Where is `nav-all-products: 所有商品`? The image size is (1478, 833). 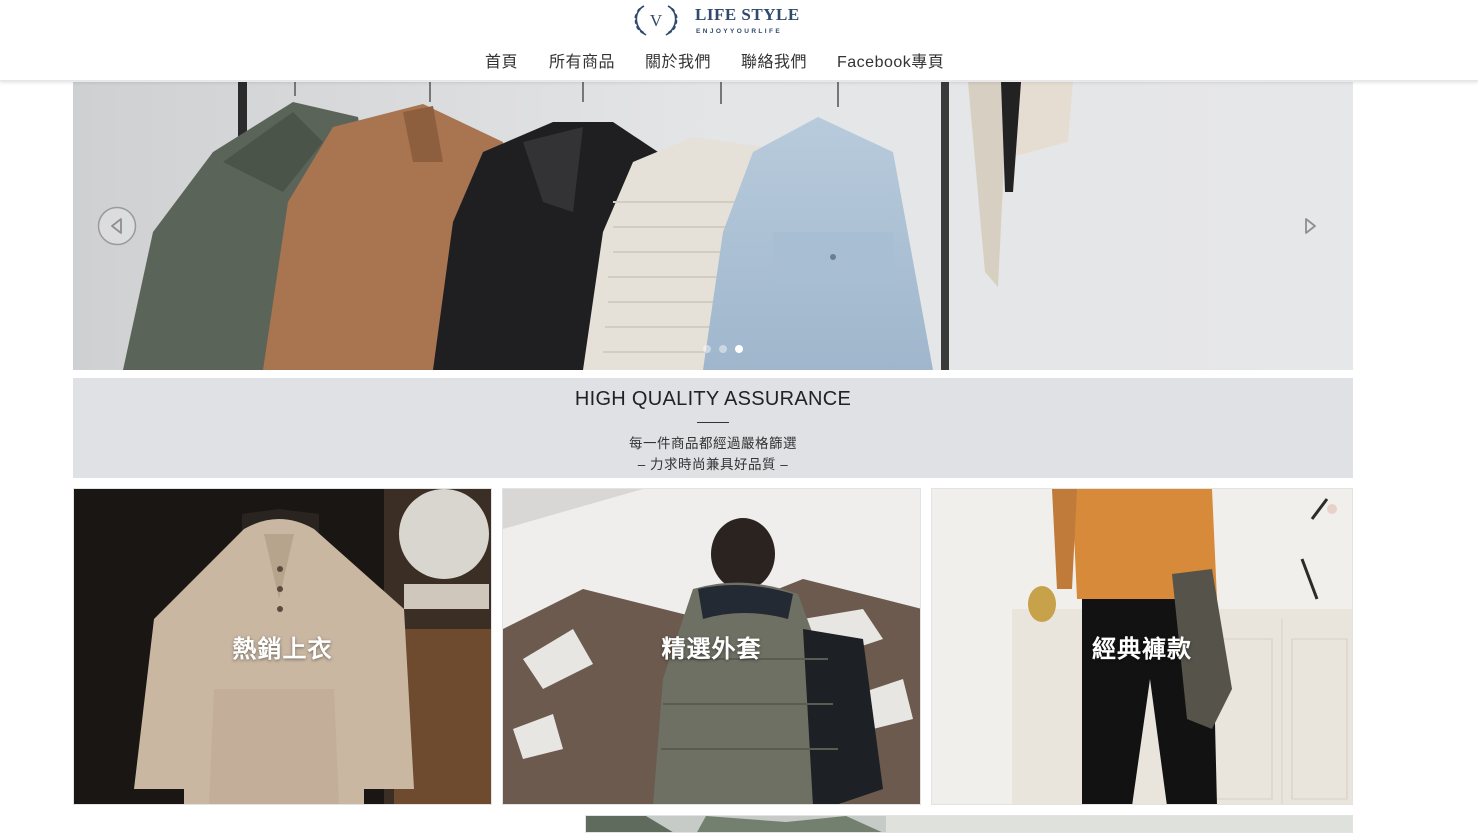
nav-all-products: 所有商品 is located at coordinates (582, 60).